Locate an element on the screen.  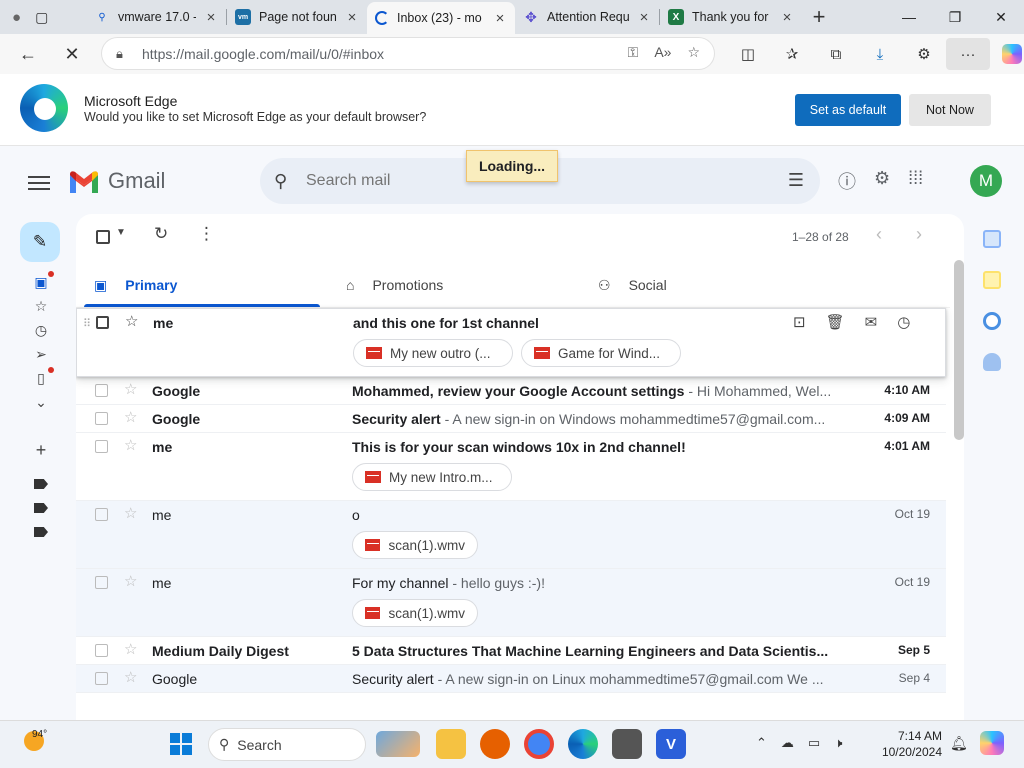
favorites-icon: ✰ is located at coordinates (792, 54).